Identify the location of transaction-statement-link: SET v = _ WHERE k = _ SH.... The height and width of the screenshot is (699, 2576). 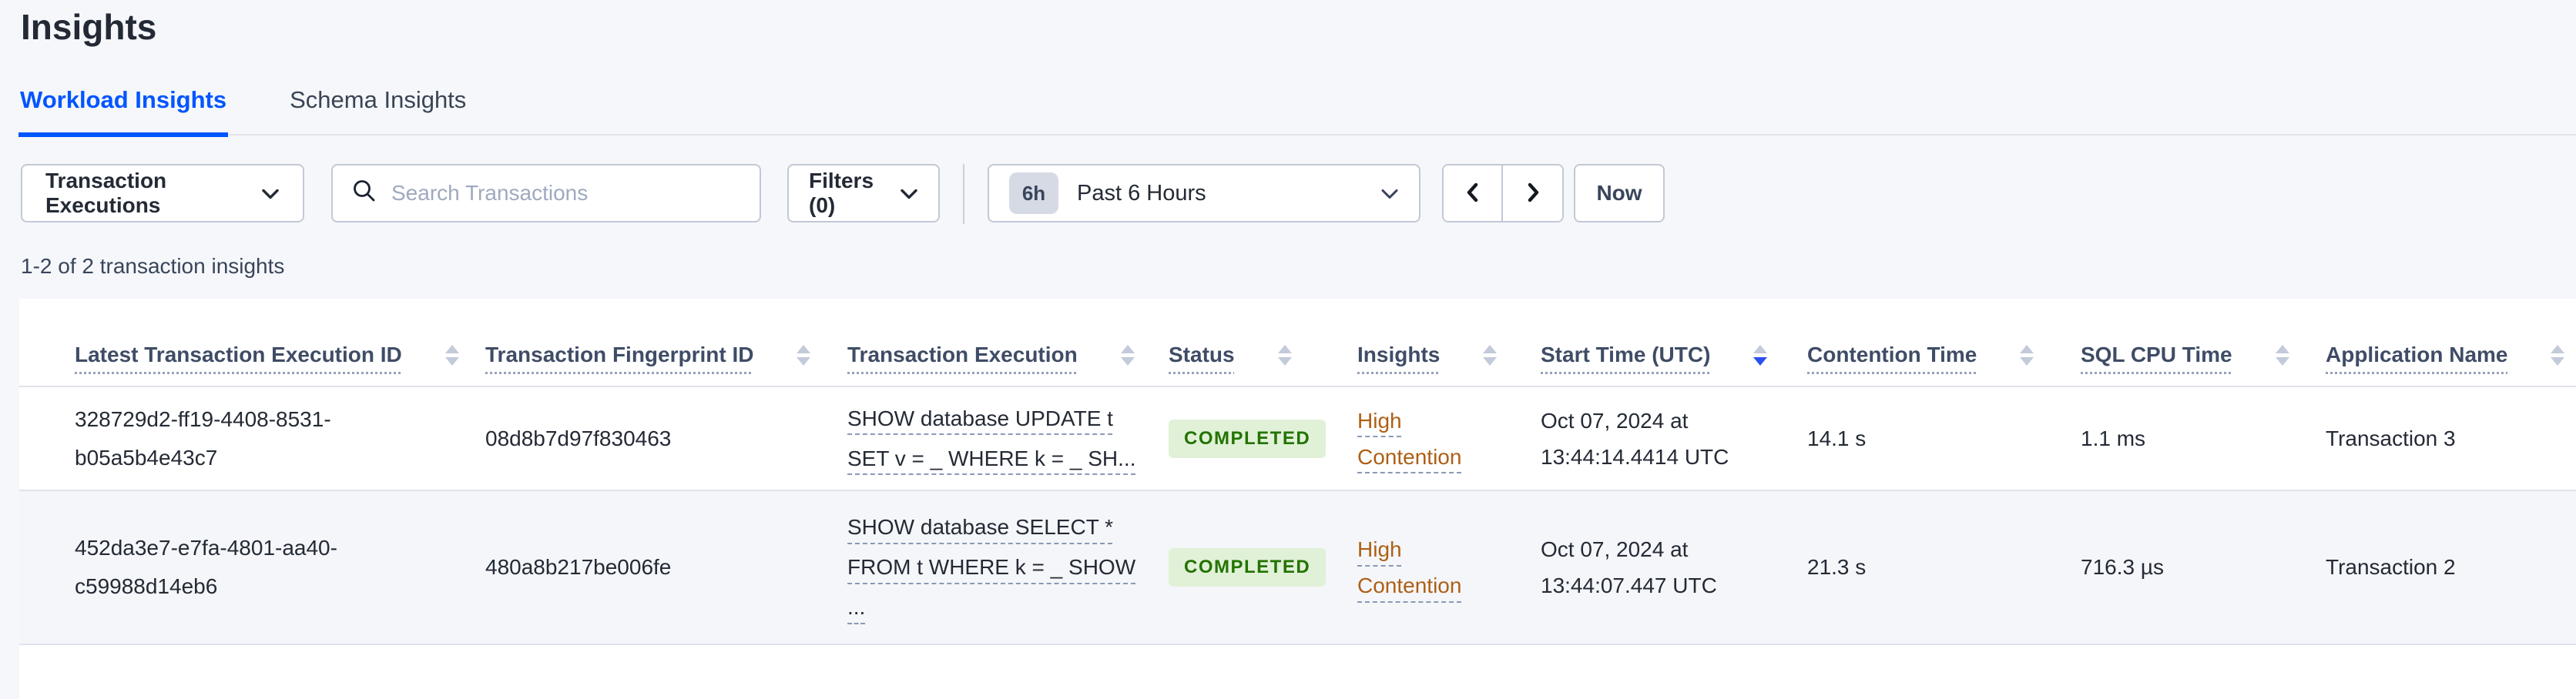
(991, 459).